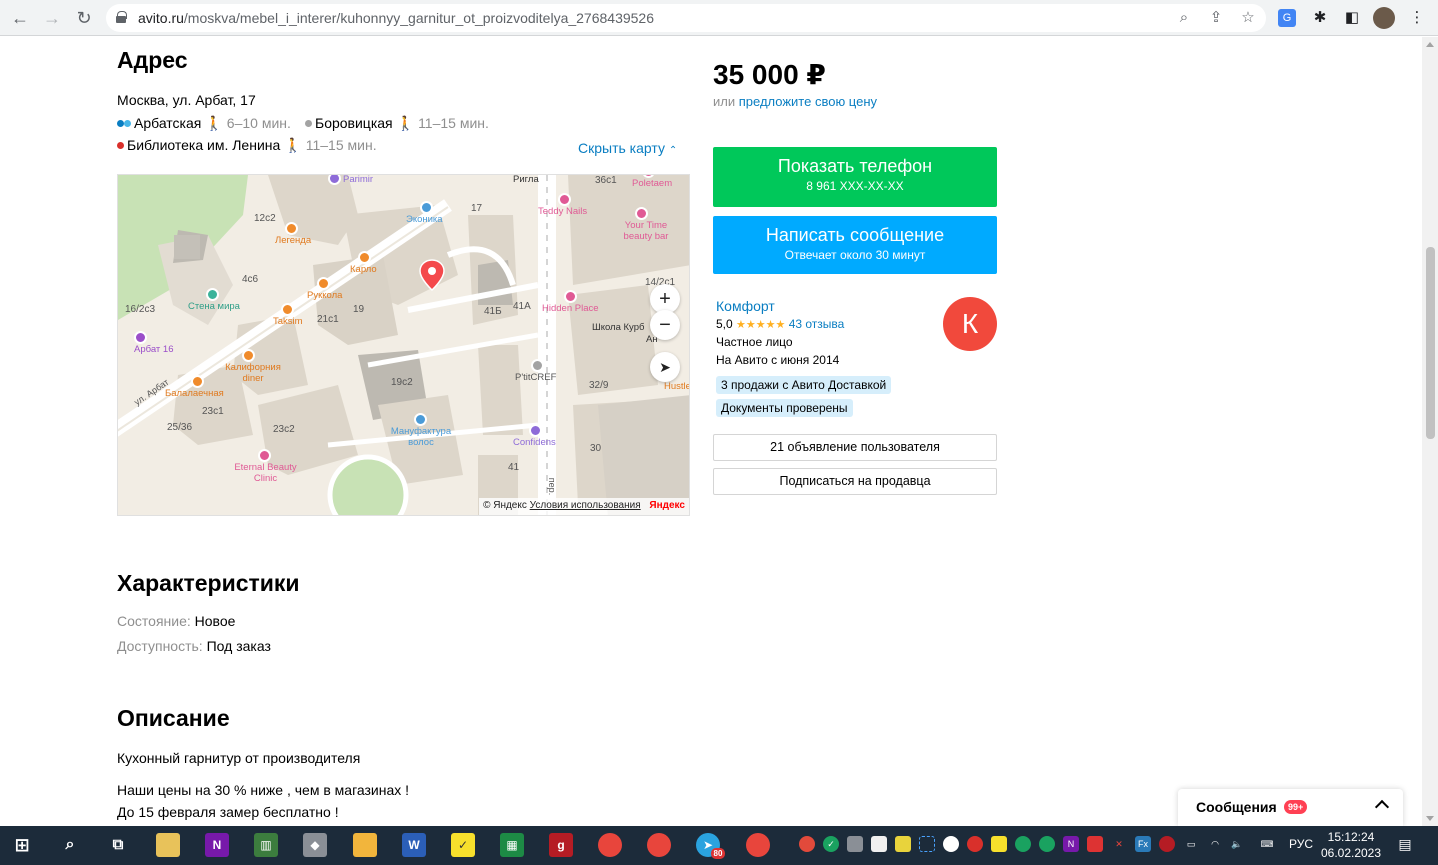 This screenshot has height=865, width=1438. I want to click on volume-icon: 🔈, so click(1237, 844).